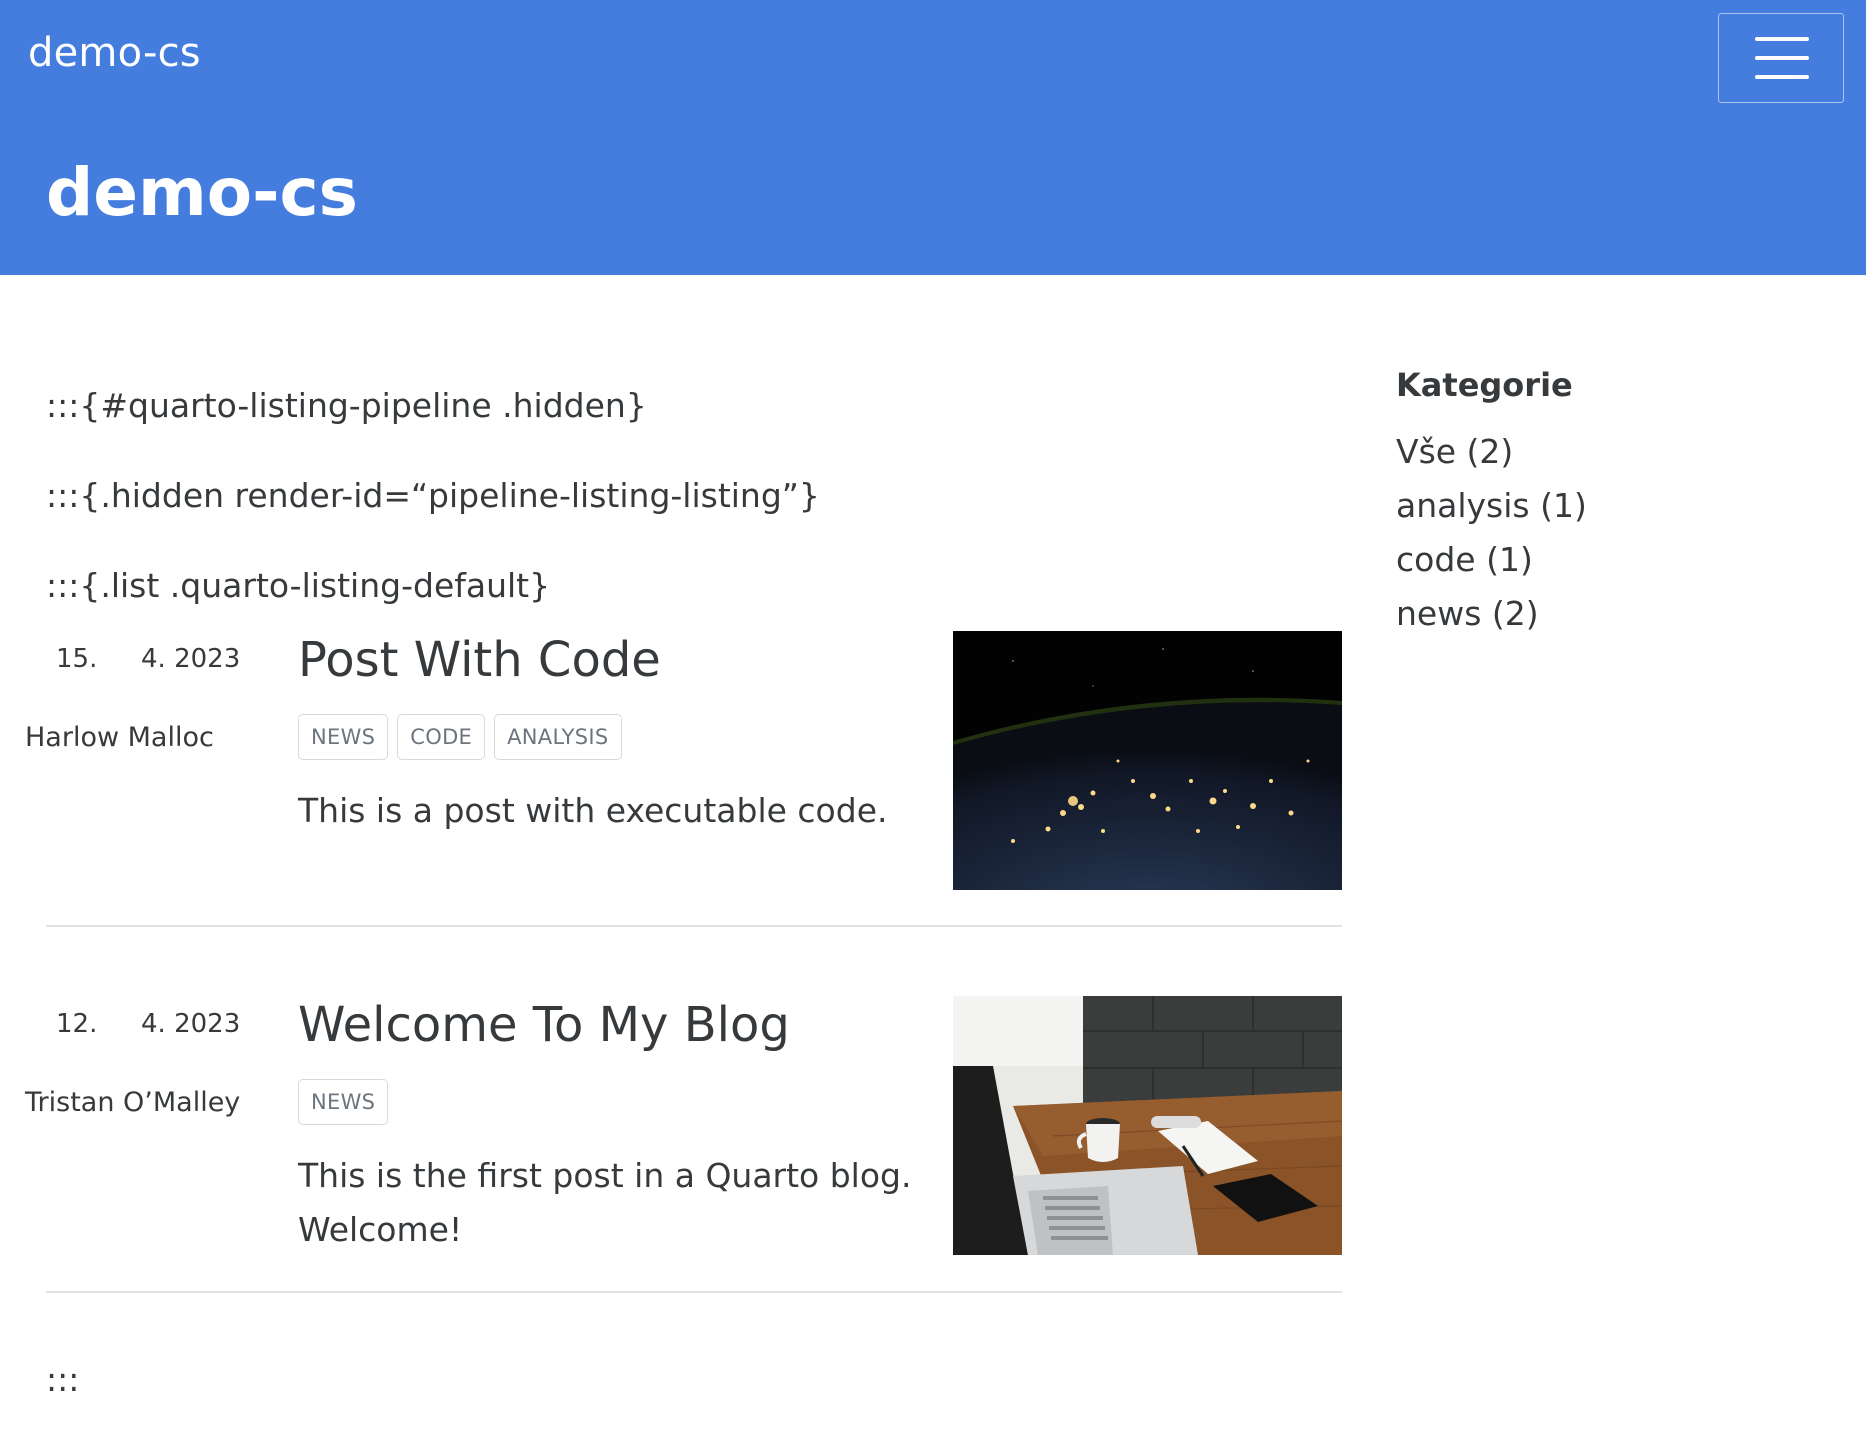 The height and width of the screenshot is (1438, 1866). I want to click on category-tag: analysis, so click(558, 737).